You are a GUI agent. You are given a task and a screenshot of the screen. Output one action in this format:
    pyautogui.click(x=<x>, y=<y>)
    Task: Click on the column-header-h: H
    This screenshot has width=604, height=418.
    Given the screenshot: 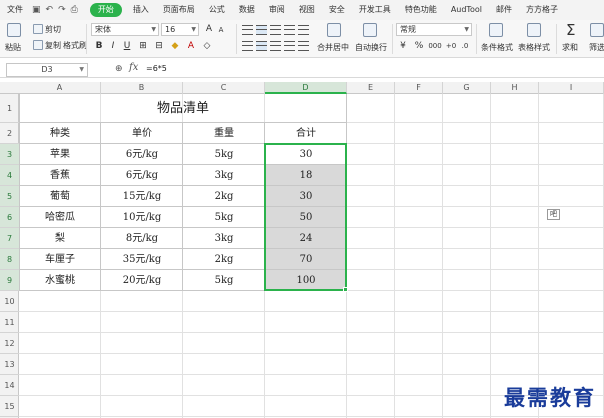 What is the action you would take?
    pyautogui.click(x=515, y=88)
    